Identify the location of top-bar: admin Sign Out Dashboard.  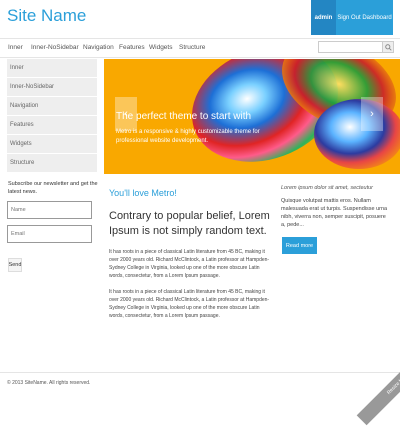
(352, 17).